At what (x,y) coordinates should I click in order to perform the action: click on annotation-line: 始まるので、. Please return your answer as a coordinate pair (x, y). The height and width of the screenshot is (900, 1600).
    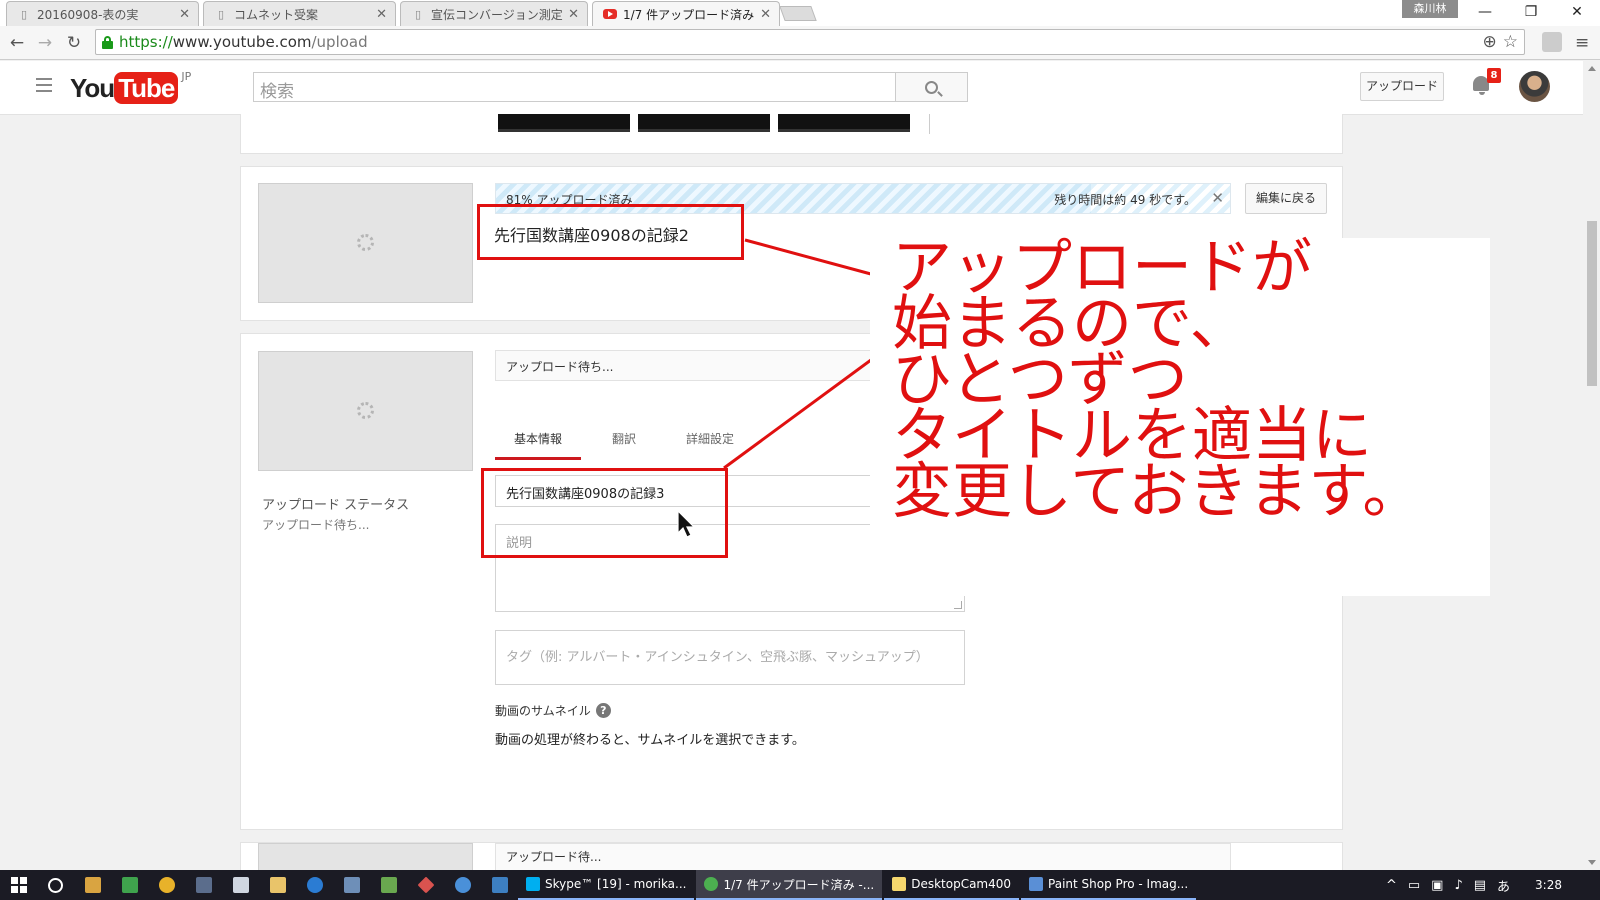
    Looking at the image, I should click on (1071, 324).